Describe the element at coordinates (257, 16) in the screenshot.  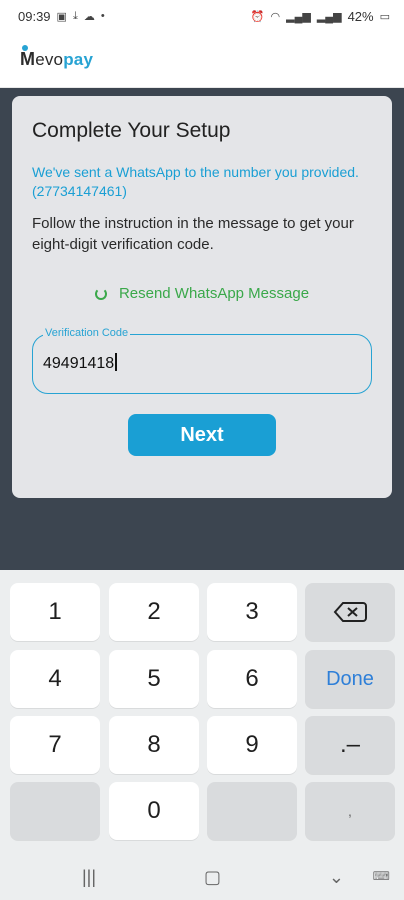
I see `alarm-icon: ⏰` at that location.